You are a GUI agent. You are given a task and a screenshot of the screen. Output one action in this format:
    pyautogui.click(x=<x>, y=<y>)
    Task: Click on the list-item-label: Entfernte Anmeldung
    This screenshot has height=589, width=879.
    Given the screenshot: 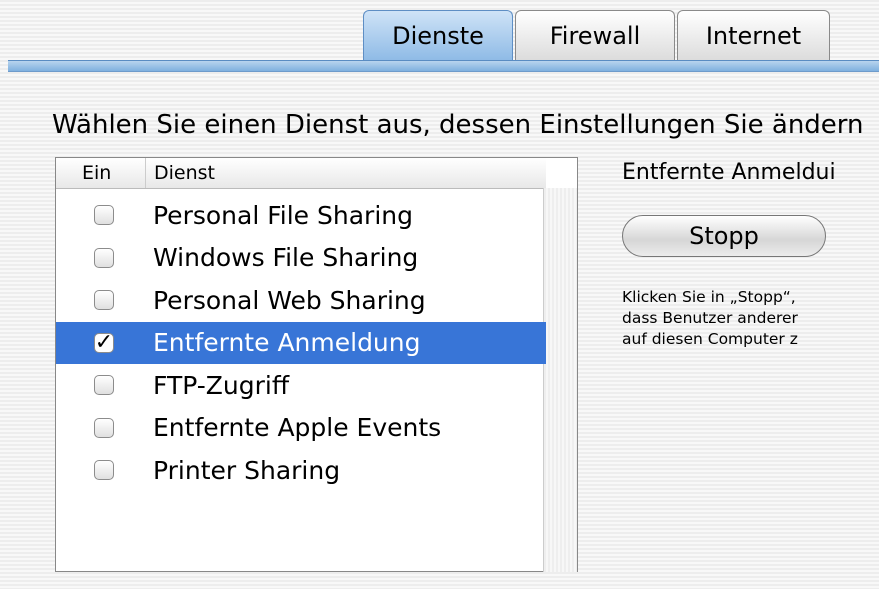 What is the action you would take?
    pyautogui.click(x=287, y=343)
    